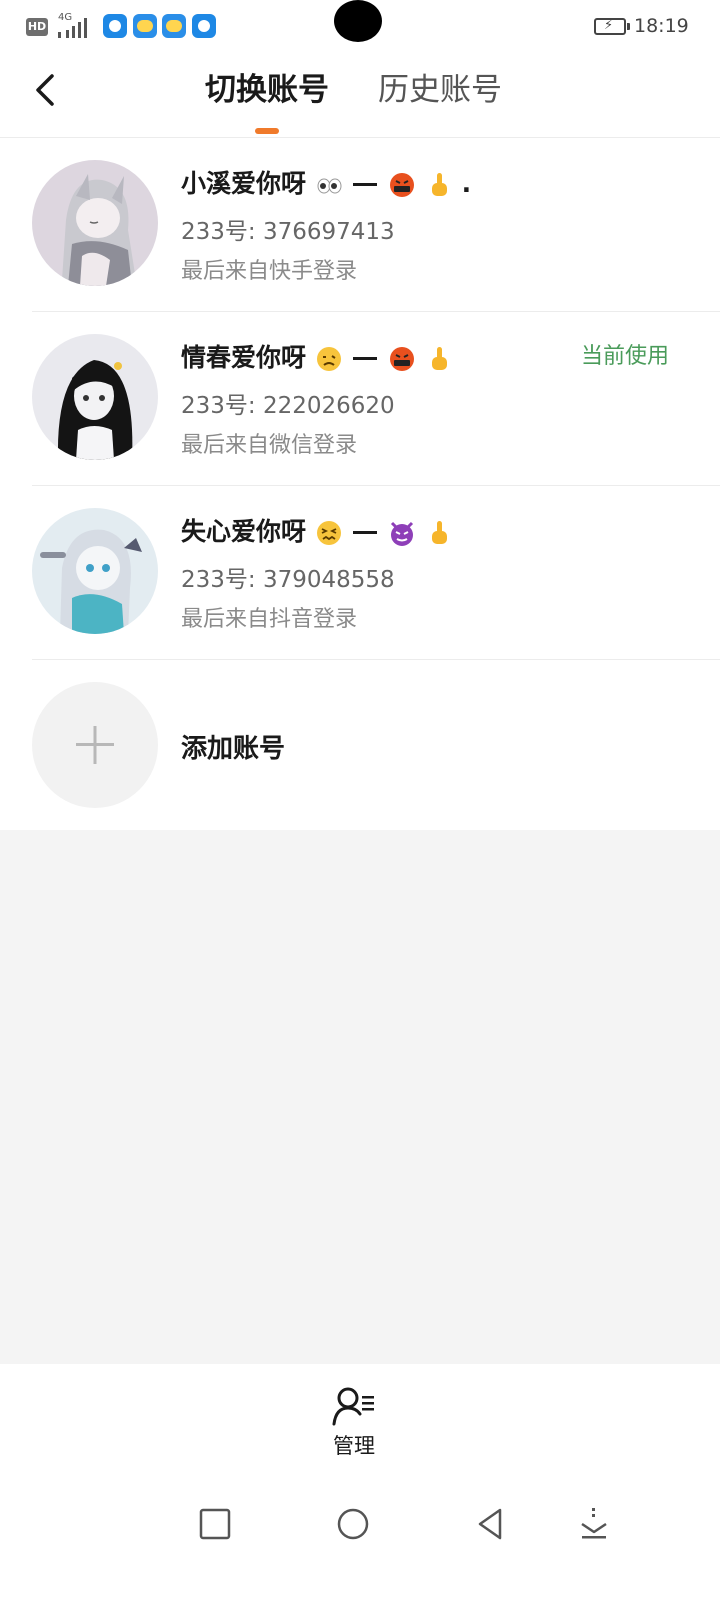  What do you see at coordinates (625, 356) in the screenshot?
I see `current-in-use-badge: 当前使用` at bounding box center [625, 356].